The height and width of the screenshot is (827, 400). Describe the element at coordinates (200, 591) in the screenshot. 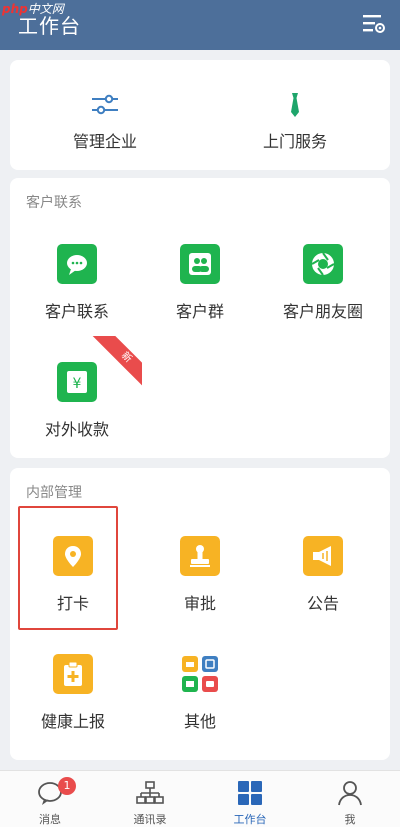

I see `app-approval: 审批` at that location.